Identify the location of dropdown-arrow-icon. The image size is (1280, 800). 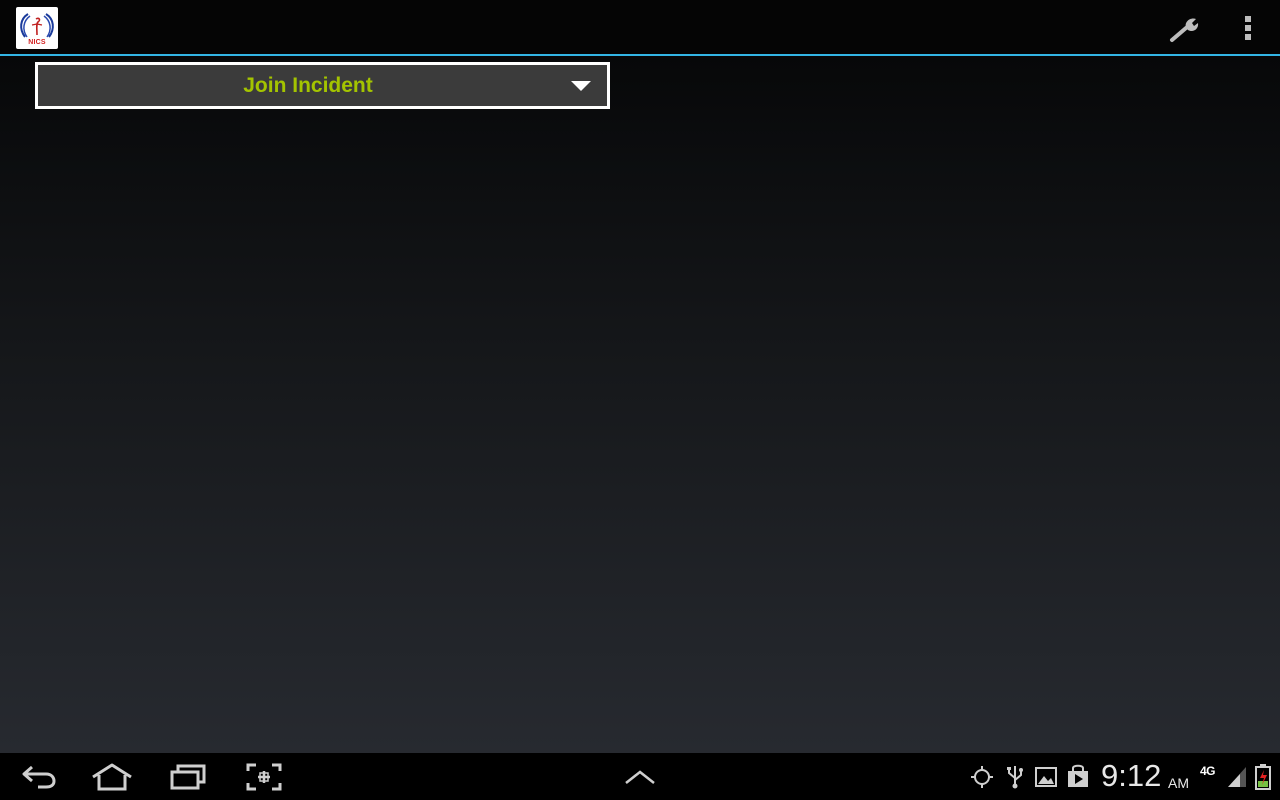
(581, 86).